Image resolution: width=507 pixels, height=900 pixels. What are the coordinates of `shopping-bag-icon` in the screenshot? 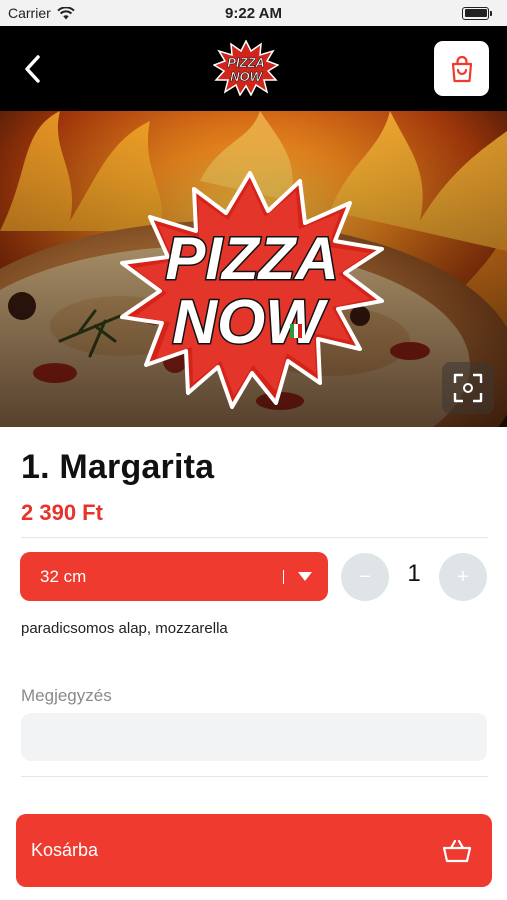 It's located at (461, 68).